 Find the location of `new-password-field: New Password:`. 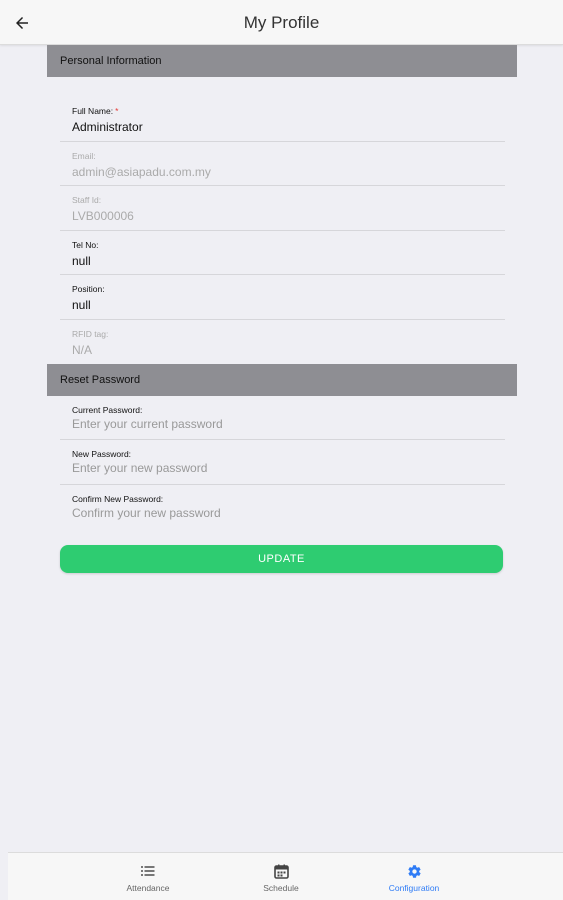

new-password-field: New Password: is located at coordinates (282, 462).